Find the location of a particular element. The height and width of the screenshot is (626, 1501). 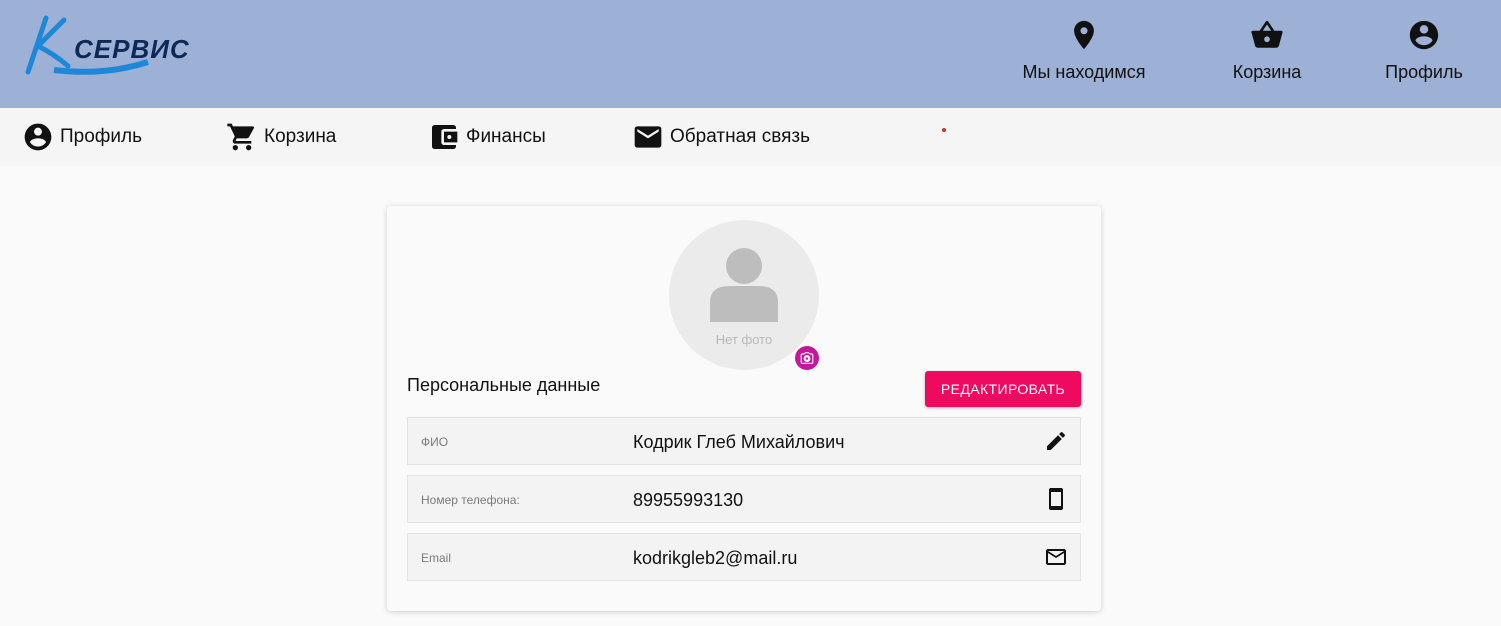

header-profile-button: Профиль is located at coordinates (1424, 54).